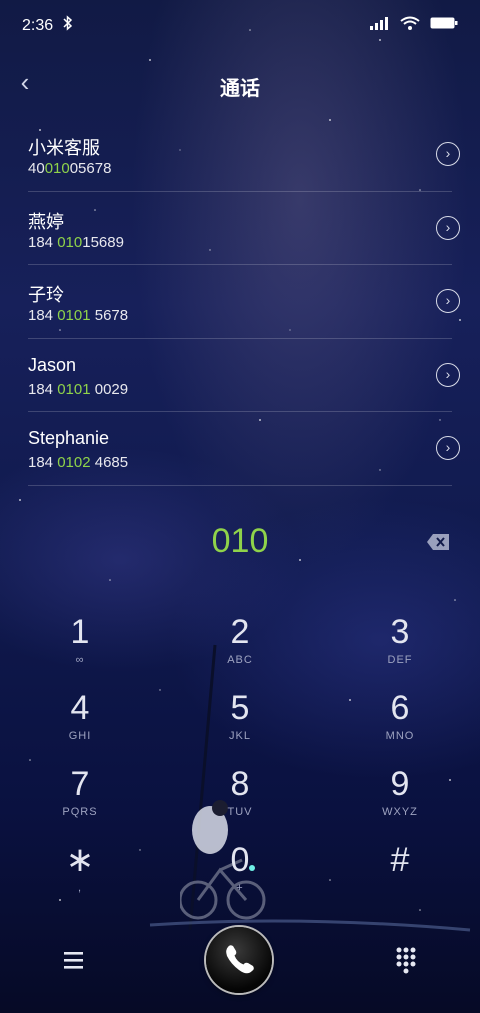  I want to click on contact-item: 子玲 184 0101 5678 ›, so click(244, 302).